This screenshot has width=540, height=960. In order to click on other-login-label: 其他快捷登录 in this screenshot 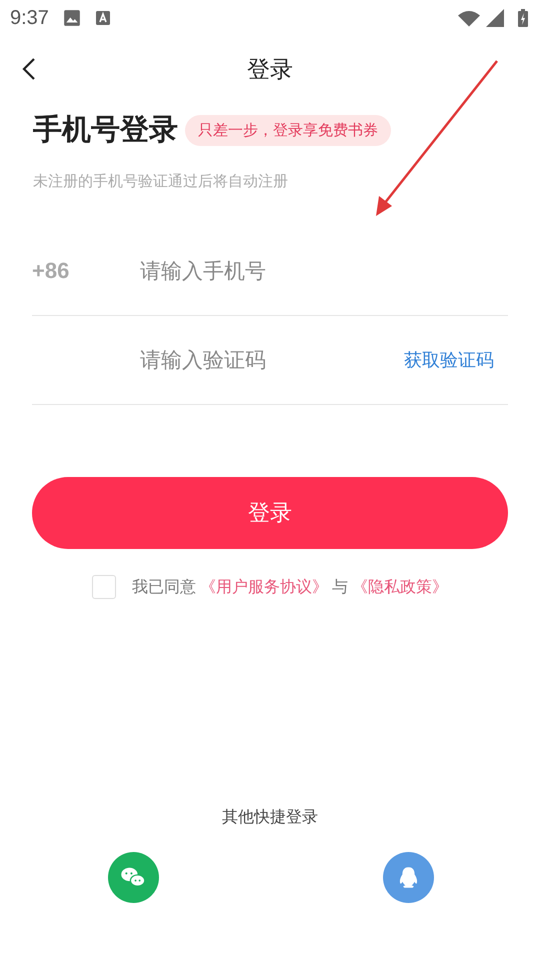, I will do `click(270, 817)`.